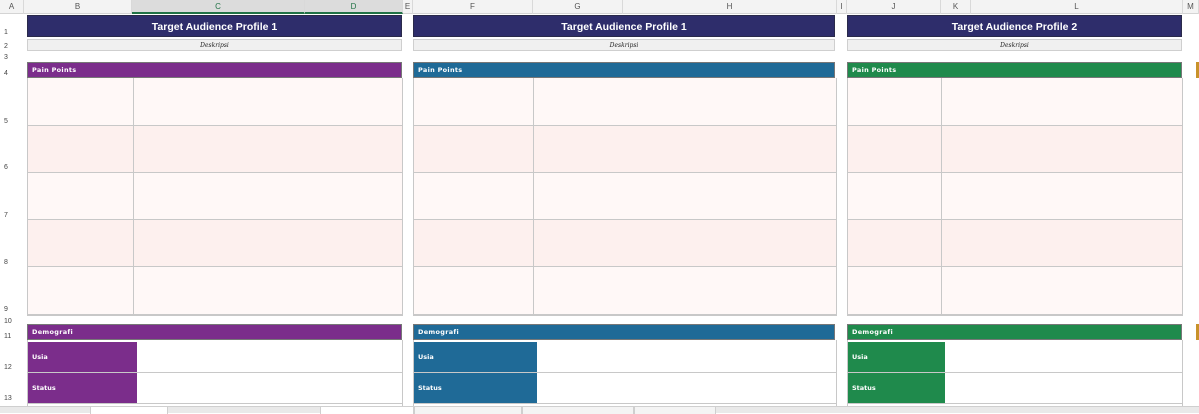 The width and height of the screenshot is (1199, 414). Describe the element at coordinates (1077, 7) in the screenshot. I see `column-header-l: L` at that location.